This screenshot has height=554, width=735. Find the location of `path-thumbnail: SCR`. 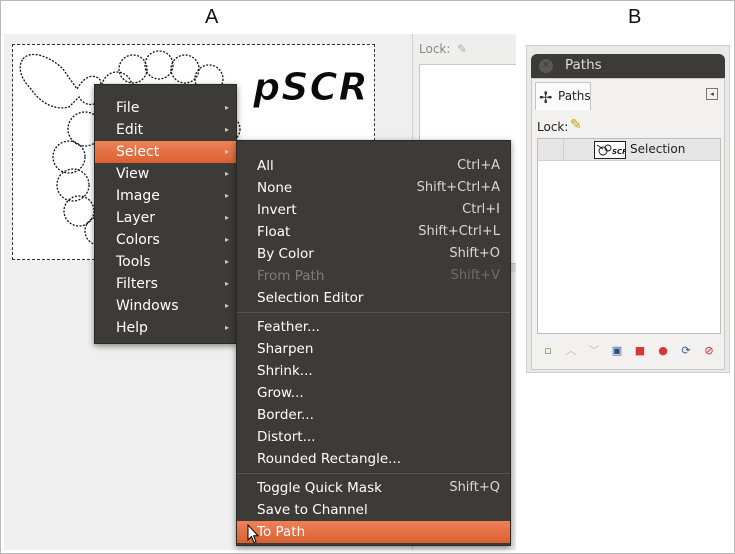

path-thumbnail: SCR is located at coordinates (610, 150).